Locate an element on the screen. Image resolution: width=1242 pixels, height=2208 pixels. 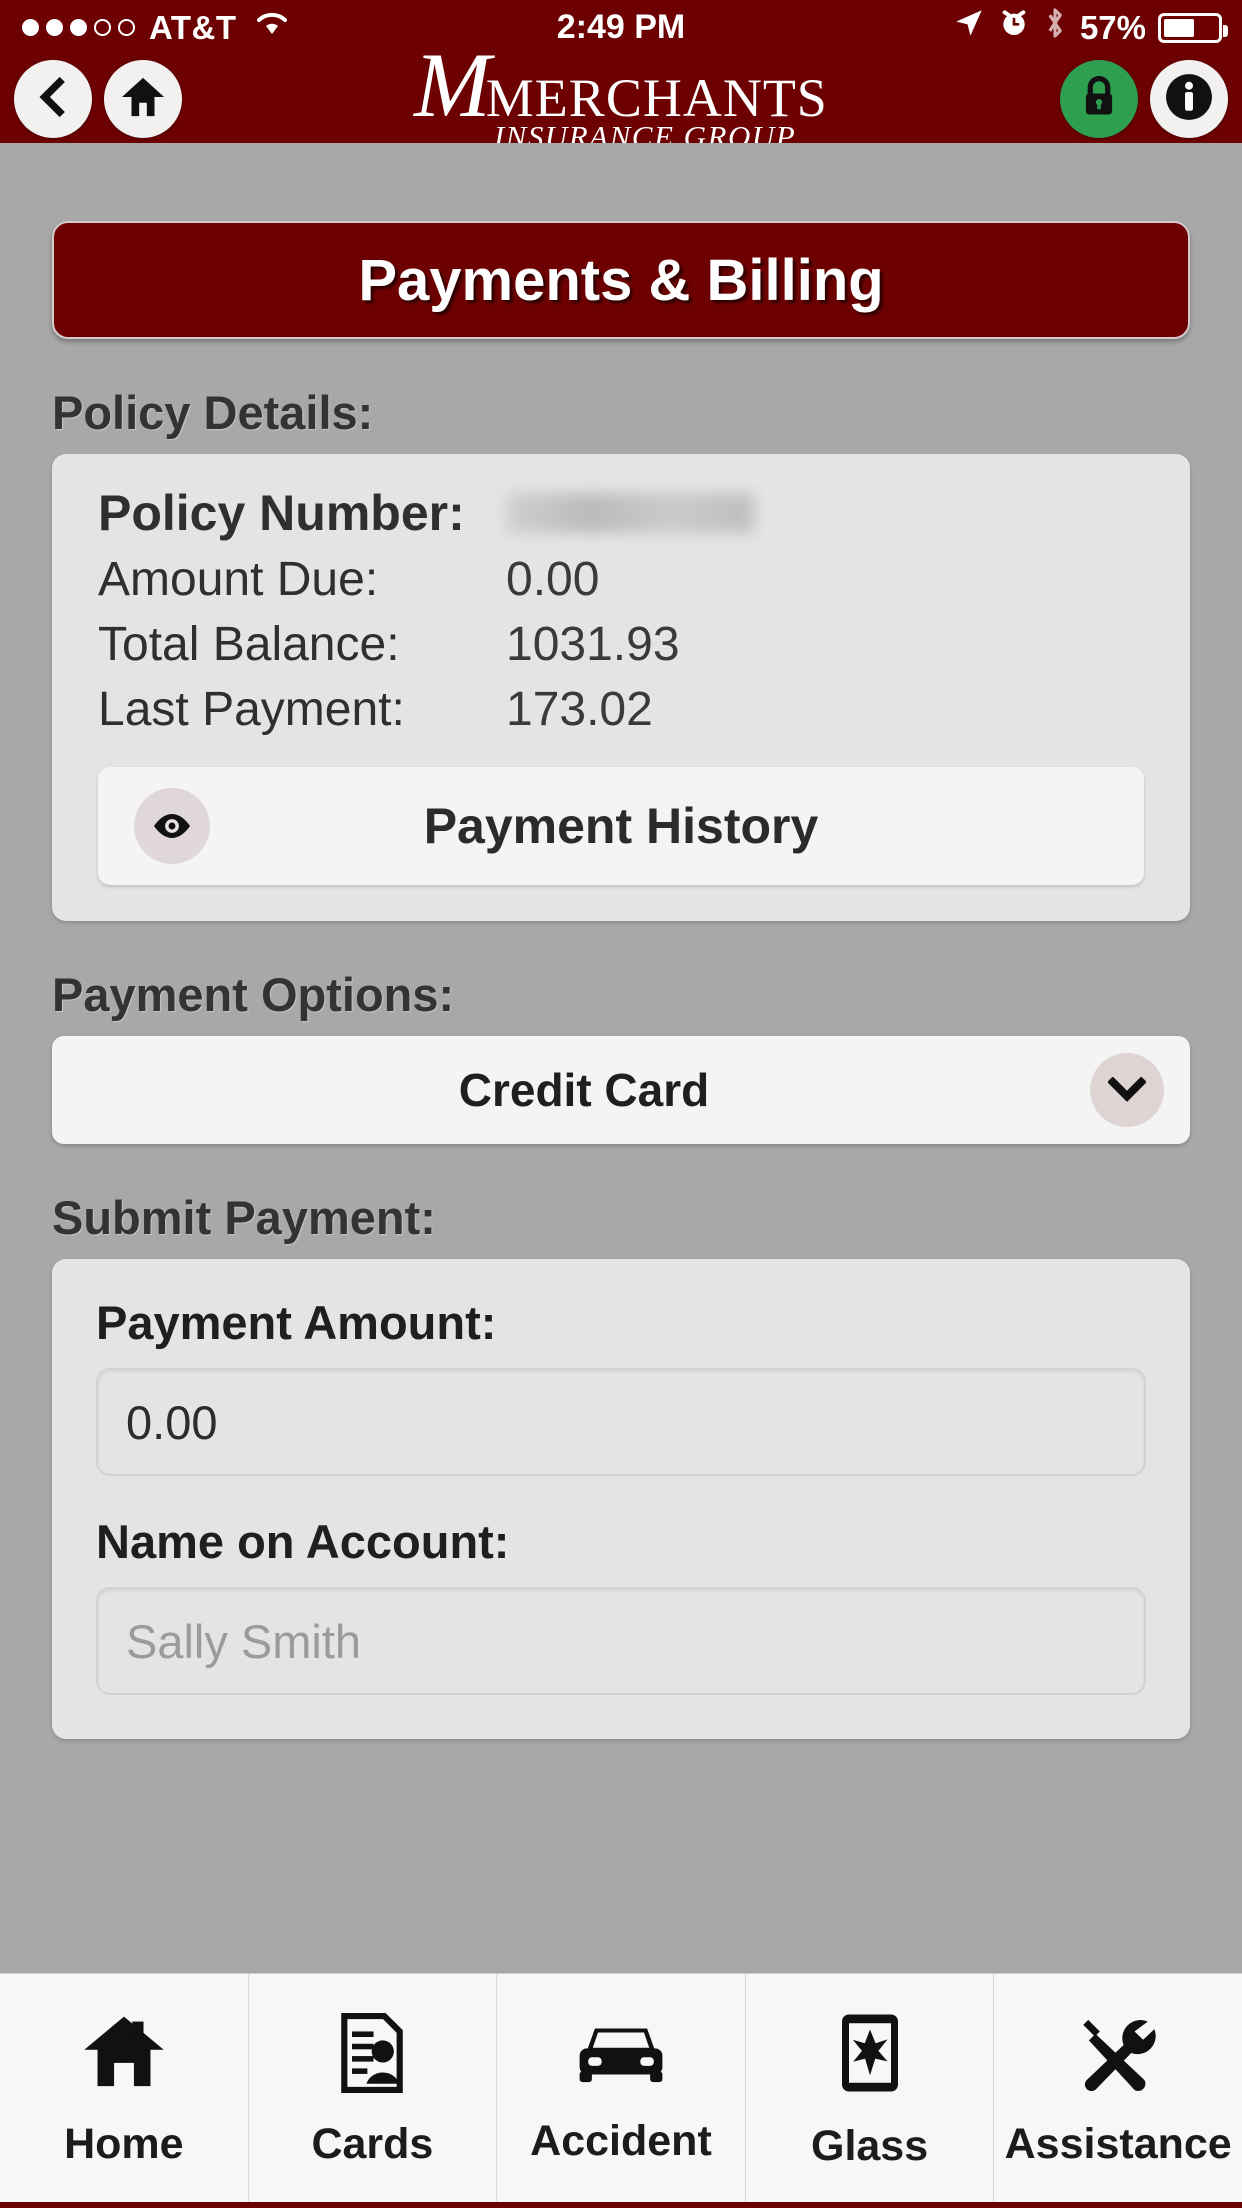
policy-number-label: Policy Number: is located at coordinates (281, 513).